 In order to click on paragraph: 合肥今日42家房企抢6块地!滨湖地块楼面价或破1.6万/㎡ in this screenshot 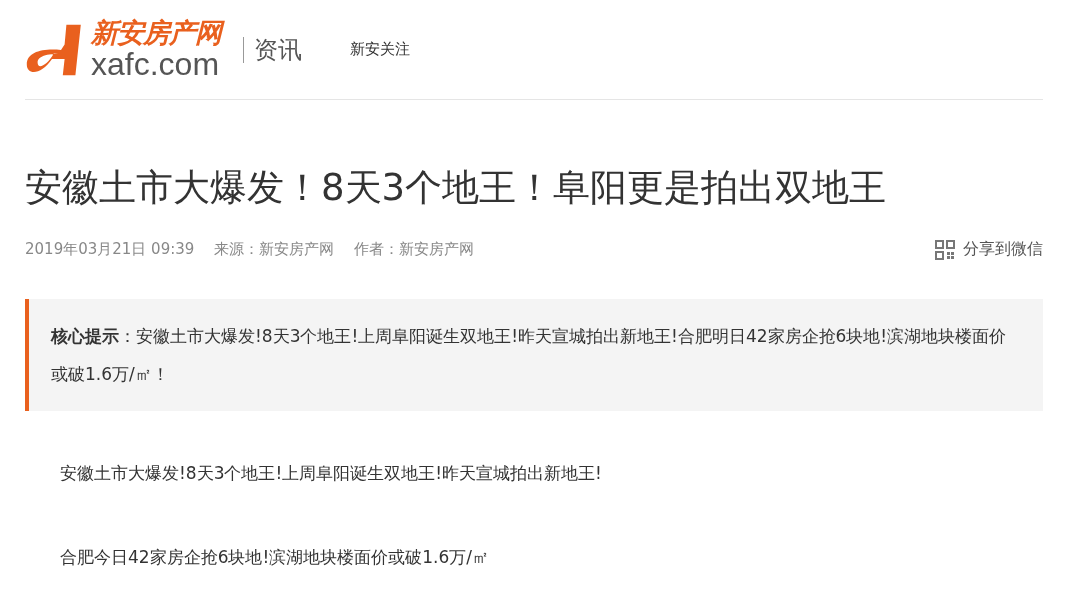, I will do `click(275, 557)`.